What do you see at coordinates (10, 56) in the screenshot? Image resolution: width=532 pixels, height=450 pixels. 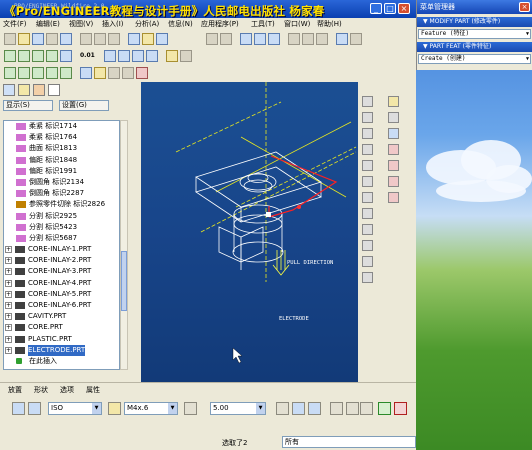 I see `datum-planes-icon` at bounding box center [10, 56].